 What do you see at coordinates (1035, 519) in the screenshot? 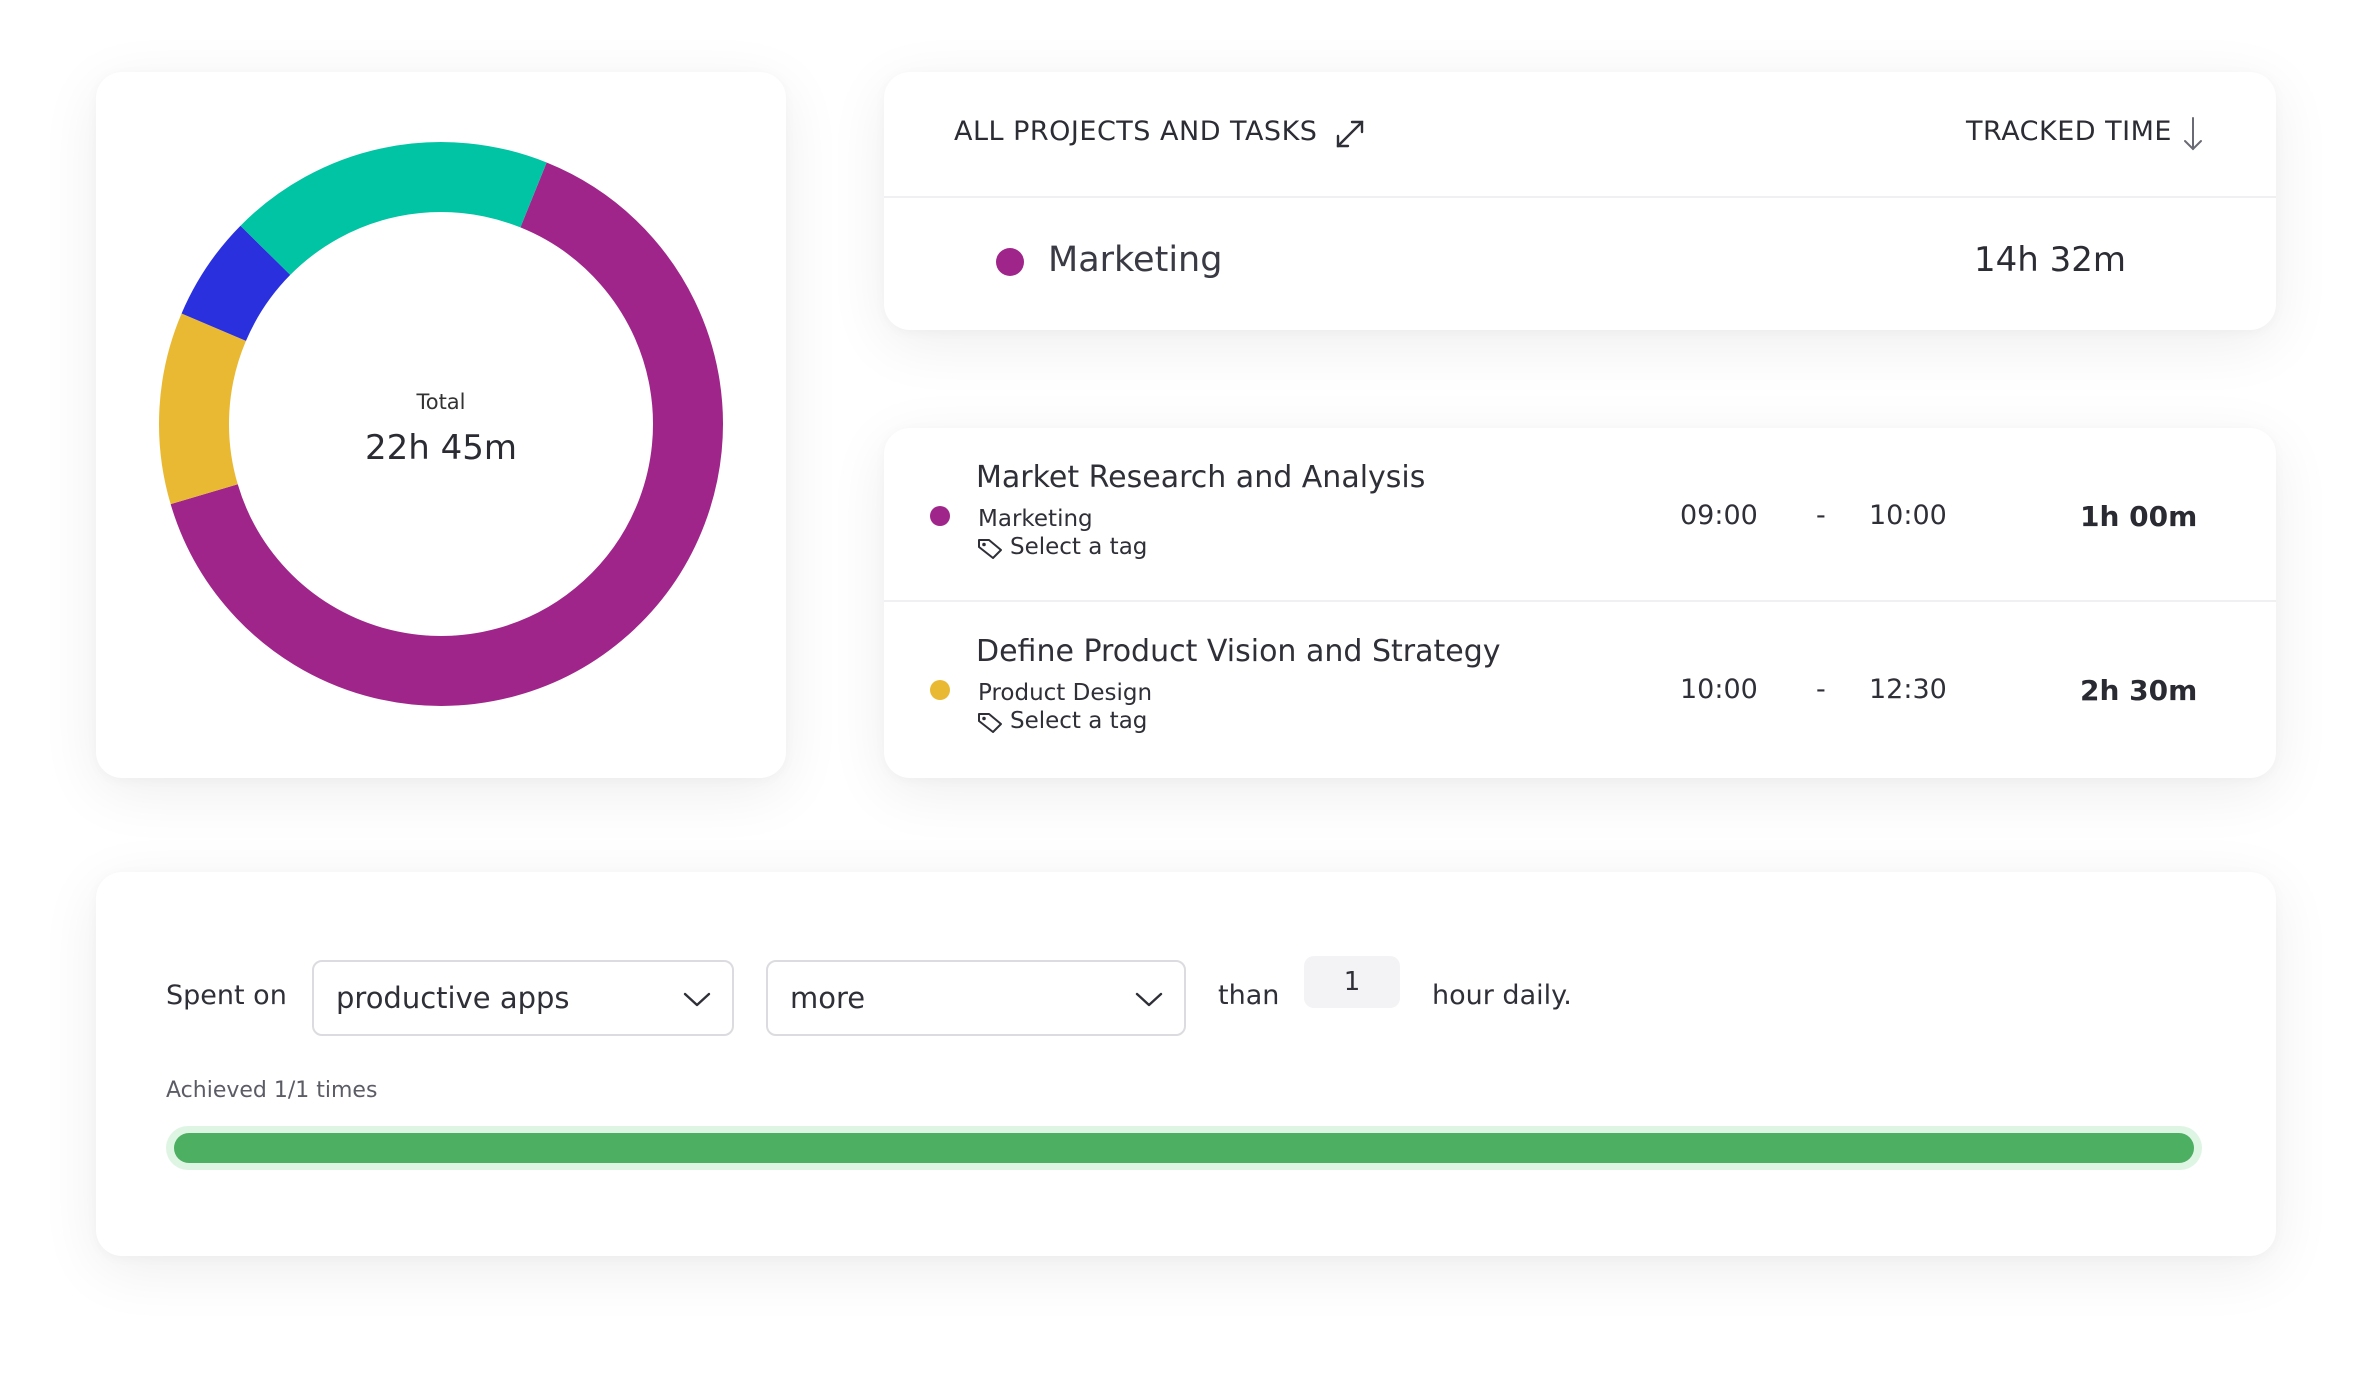
I see `entry-project: Marketing` at bounding box center [1035, 519].